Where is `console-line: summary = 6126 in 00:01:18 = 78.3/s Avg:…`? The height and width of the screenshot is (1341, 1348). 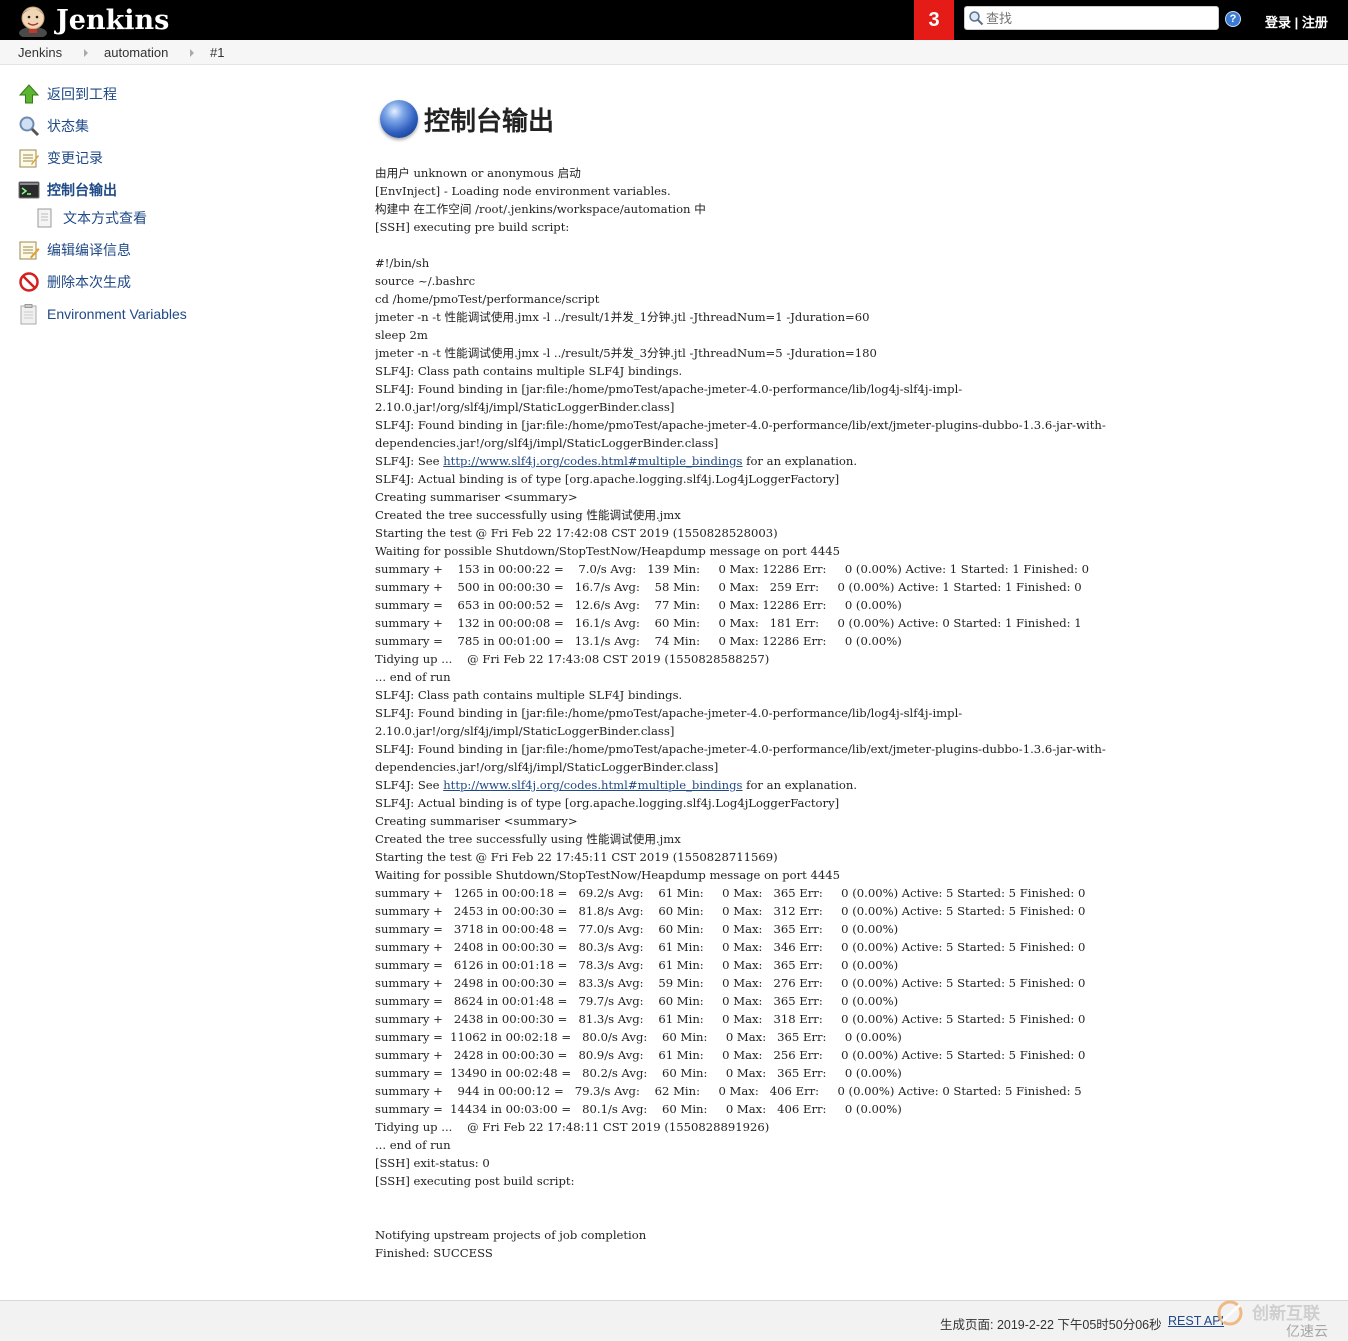
console-line: summary = 6126 in 00:01:18 = 78.3/s Avg:… is located at coordinates (637, 965).